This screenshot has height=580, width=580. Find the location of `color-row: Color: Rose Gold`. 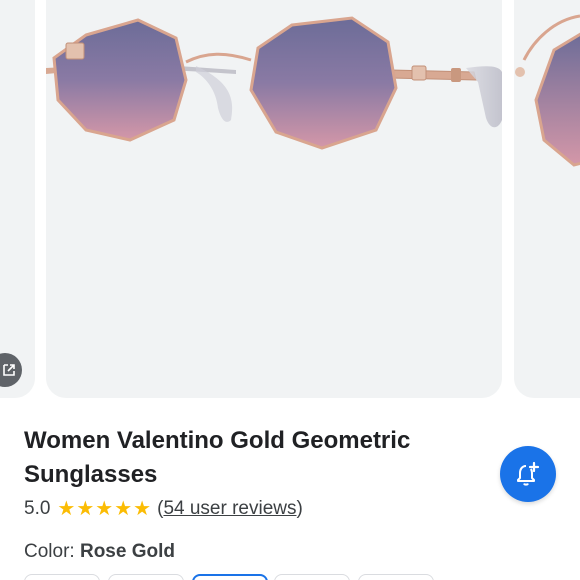

color-row: Color: Rose Gold is located at coordinates (99, 552).